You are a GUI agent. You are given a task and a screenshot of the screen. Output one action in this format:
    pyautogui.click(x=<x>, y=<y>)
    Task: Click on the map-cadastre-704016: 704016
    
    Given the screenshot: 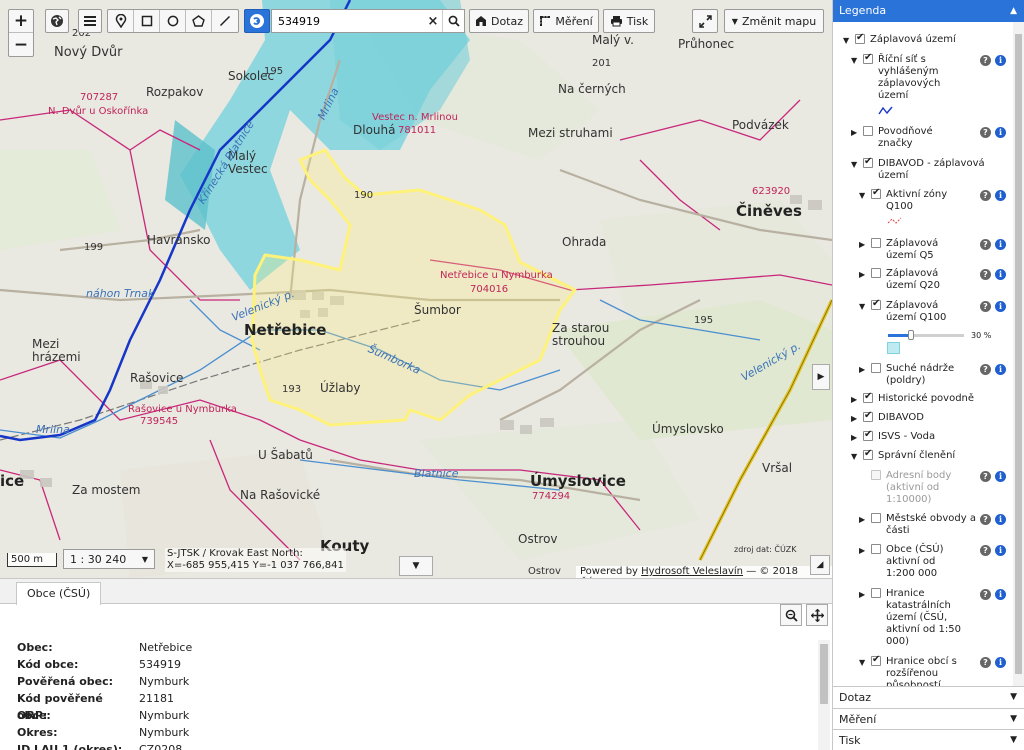 What is the action you would take?
    pyautogui.click(x=489, y=289)
    